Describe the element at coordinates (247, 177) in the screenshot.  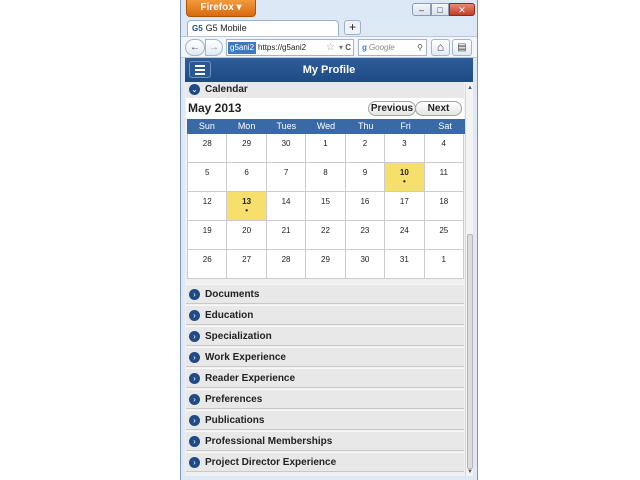
I see `calendar-day-cell: 6` at that location.